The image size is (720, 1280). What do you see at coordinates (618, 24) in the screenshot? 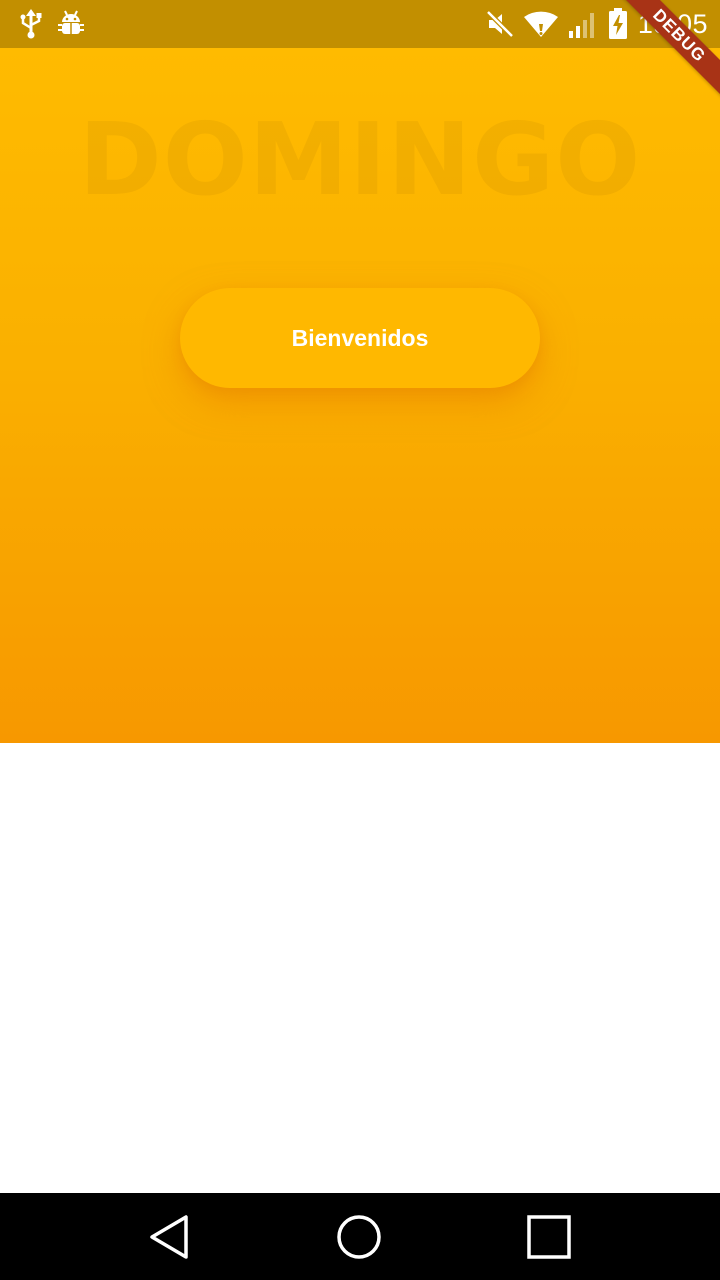
I see `battery-charging-icon` at bounding box center [618, 24].